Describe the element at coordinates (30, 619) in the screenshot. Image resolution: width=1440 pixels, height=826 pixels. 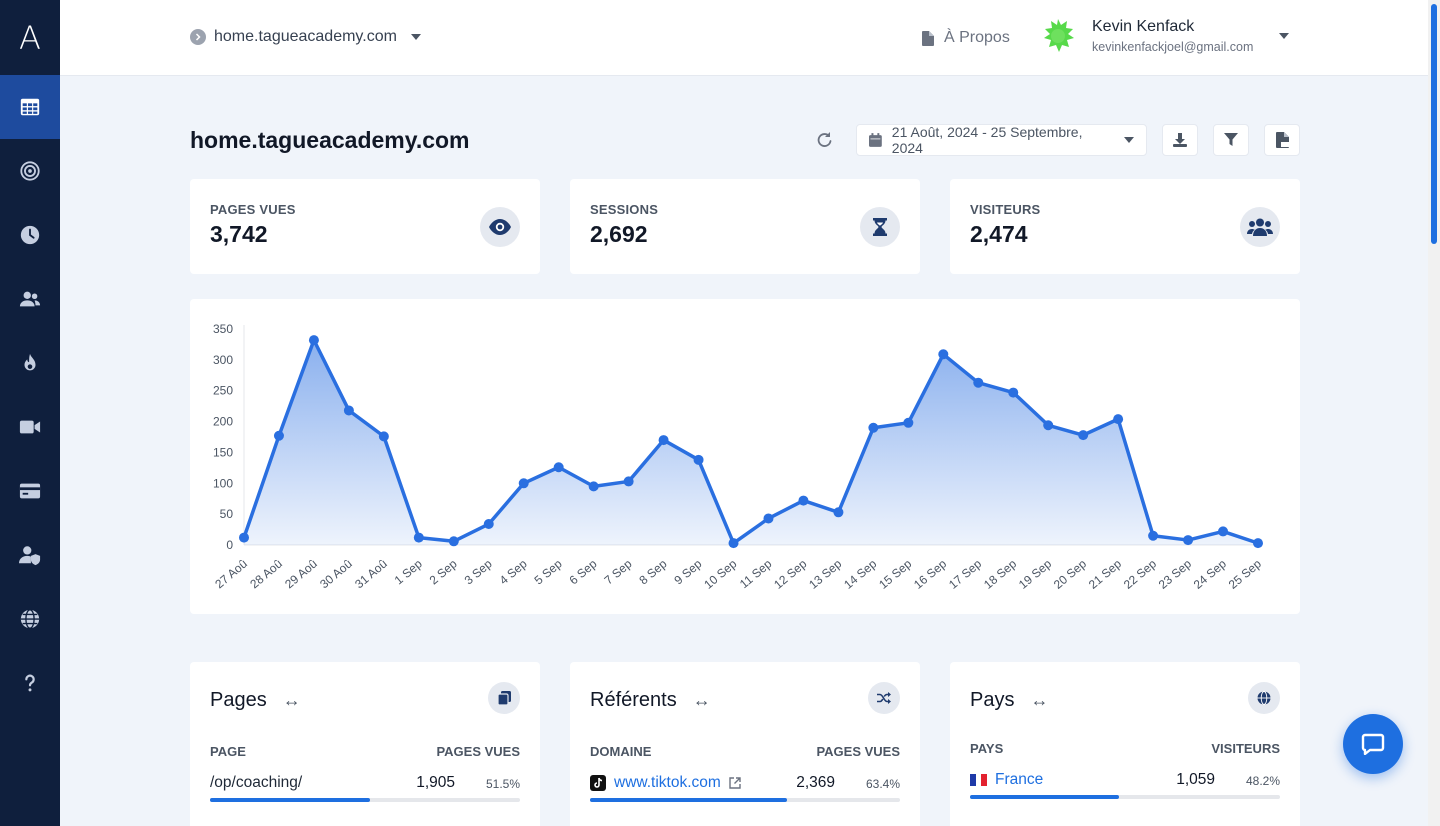
I see `sidebar-item-websites` at that location.